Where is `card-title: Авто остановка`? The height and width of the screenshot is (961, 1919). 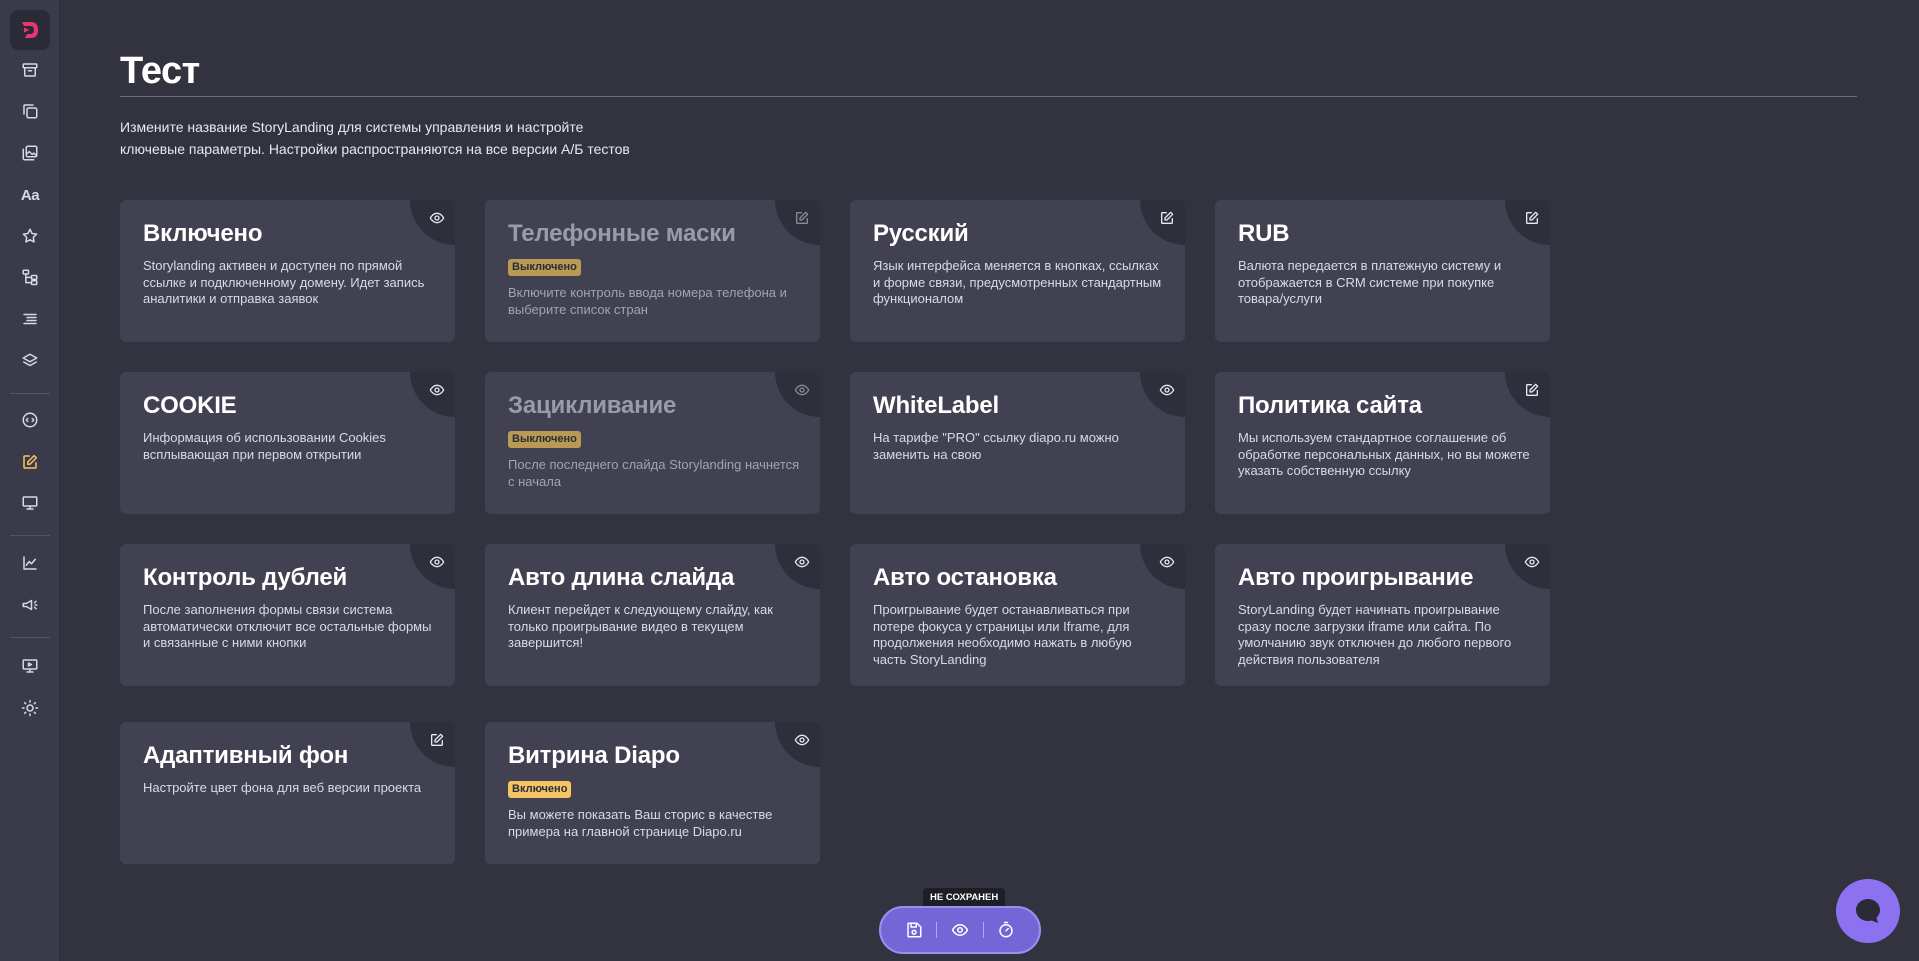
card-title: Авто остановка is located at coordinates (965, 577).